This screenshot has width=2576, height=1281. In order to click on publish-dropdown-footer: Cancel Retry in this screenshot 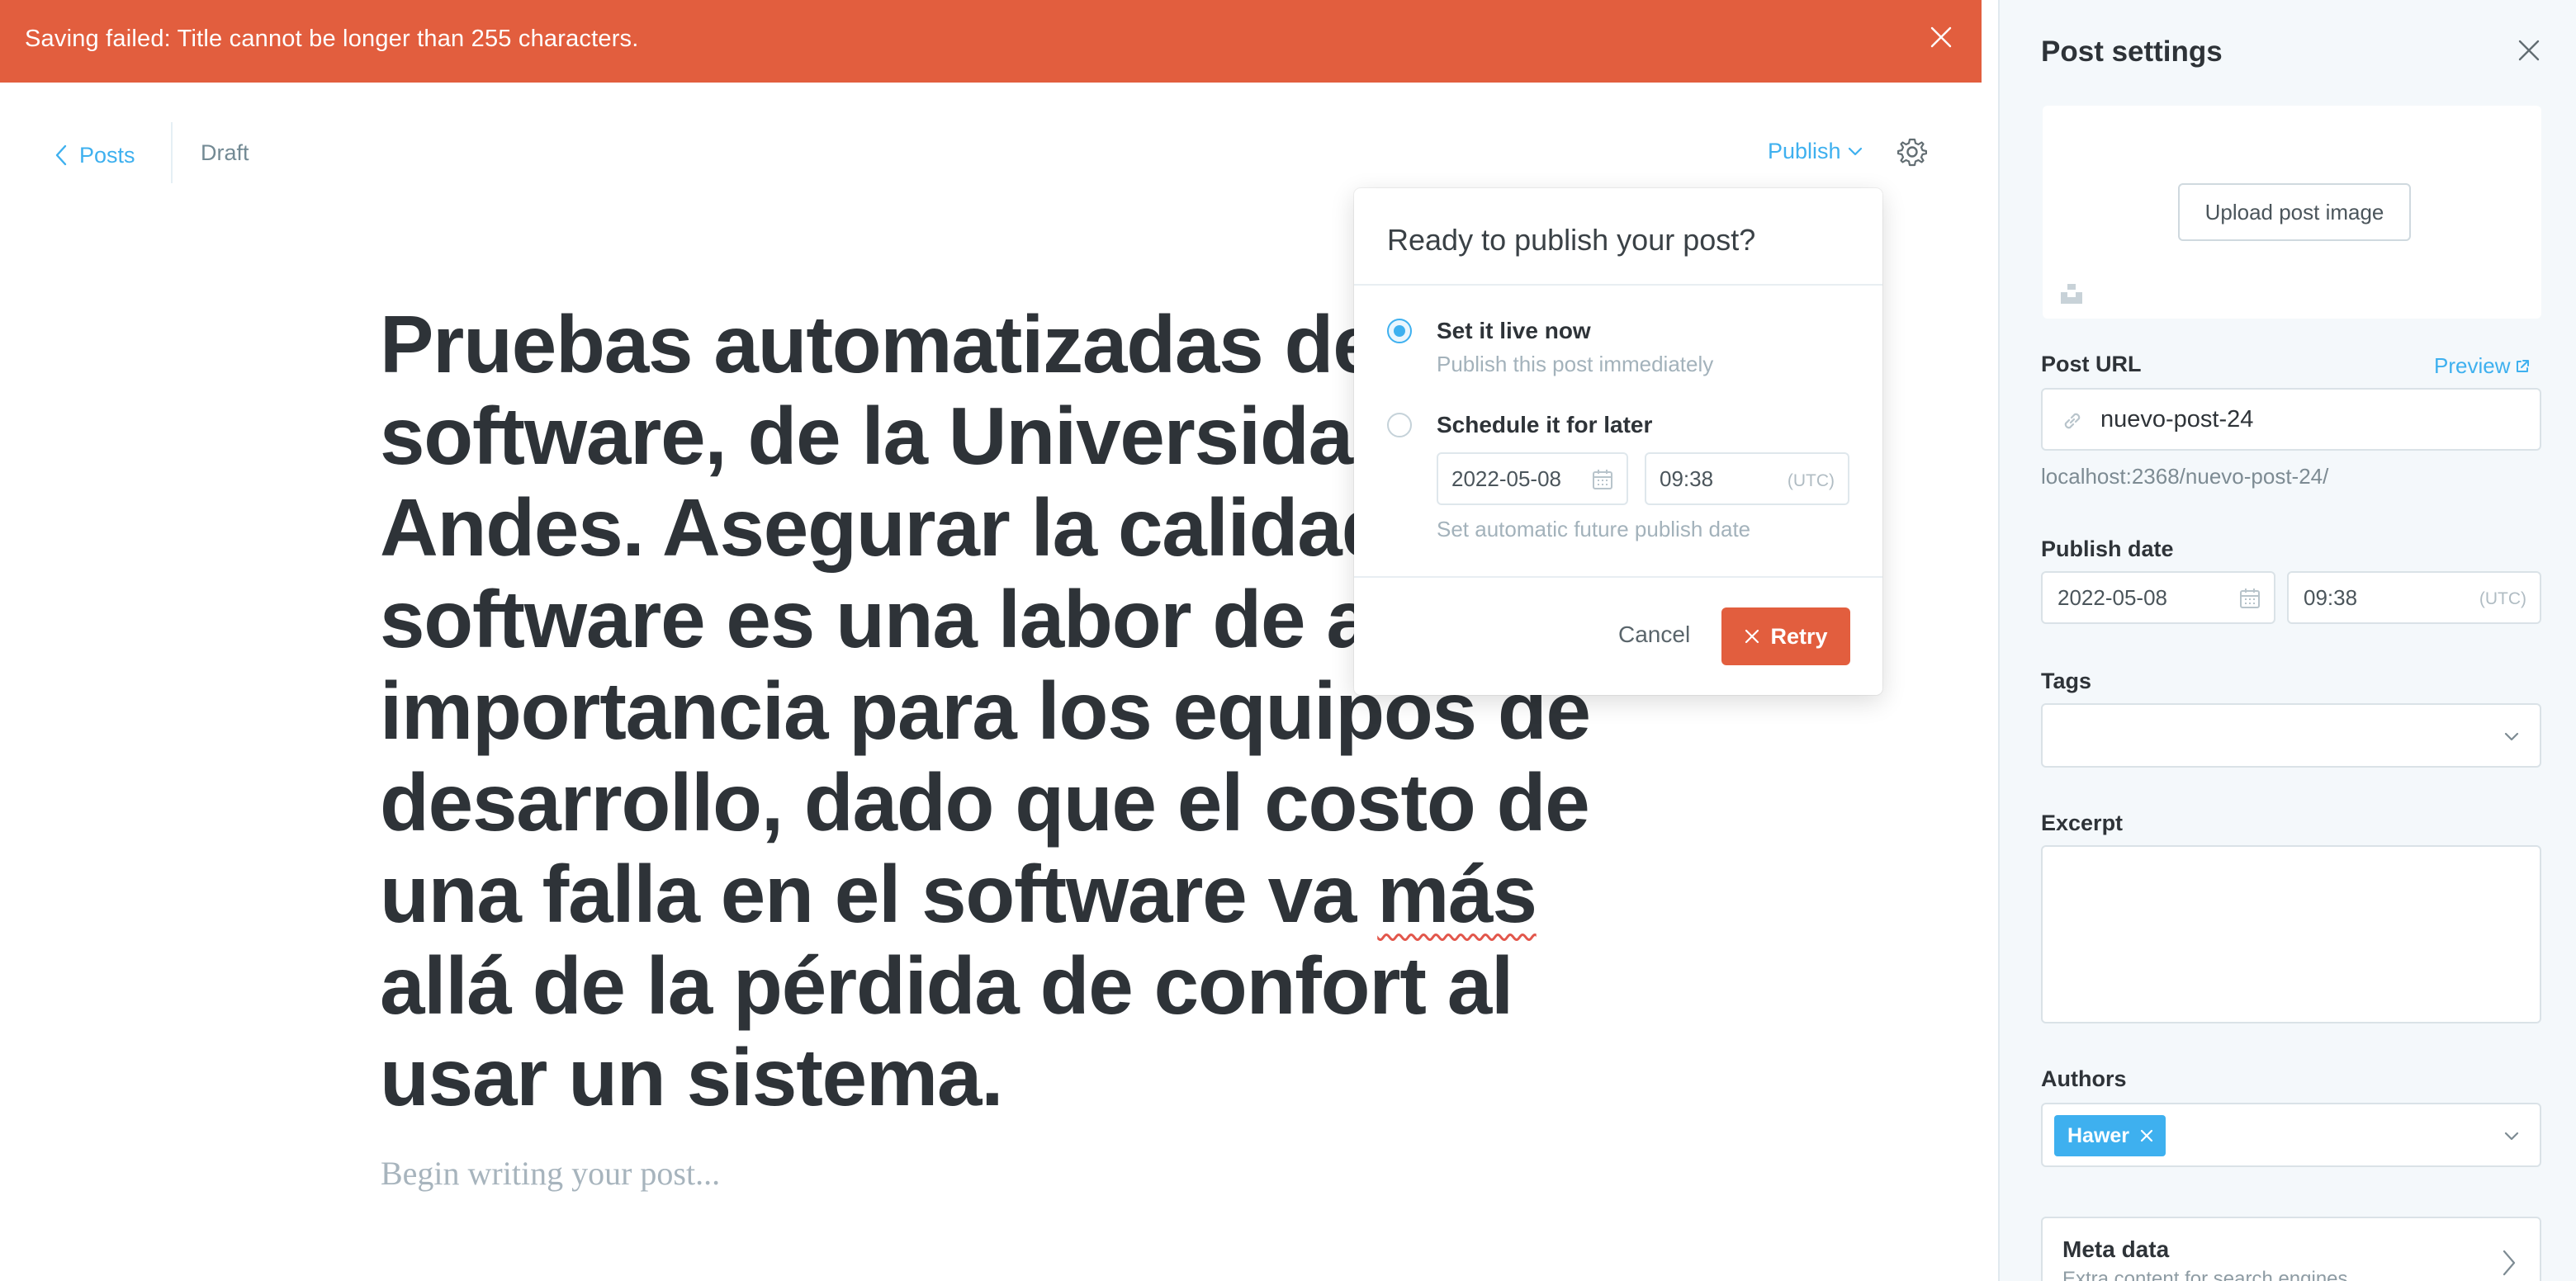, I will do `click(1618, 635)`.